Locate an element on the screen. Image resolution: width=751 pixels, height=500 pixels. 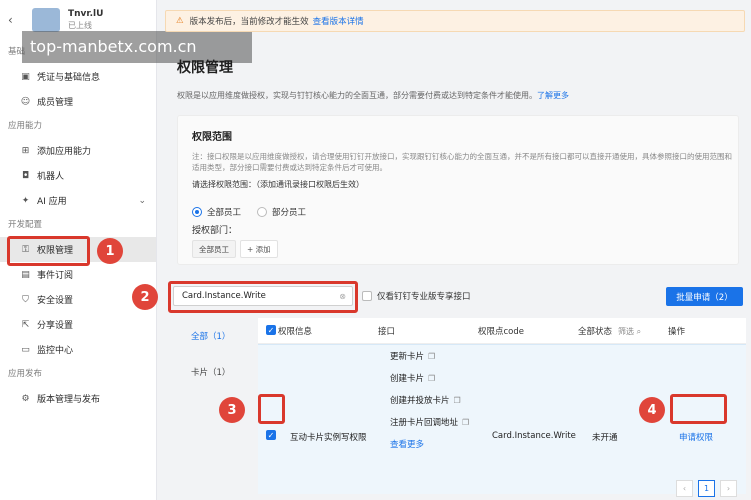
radio-all-staff: 全部员工 is located at coordinates (216, 212).